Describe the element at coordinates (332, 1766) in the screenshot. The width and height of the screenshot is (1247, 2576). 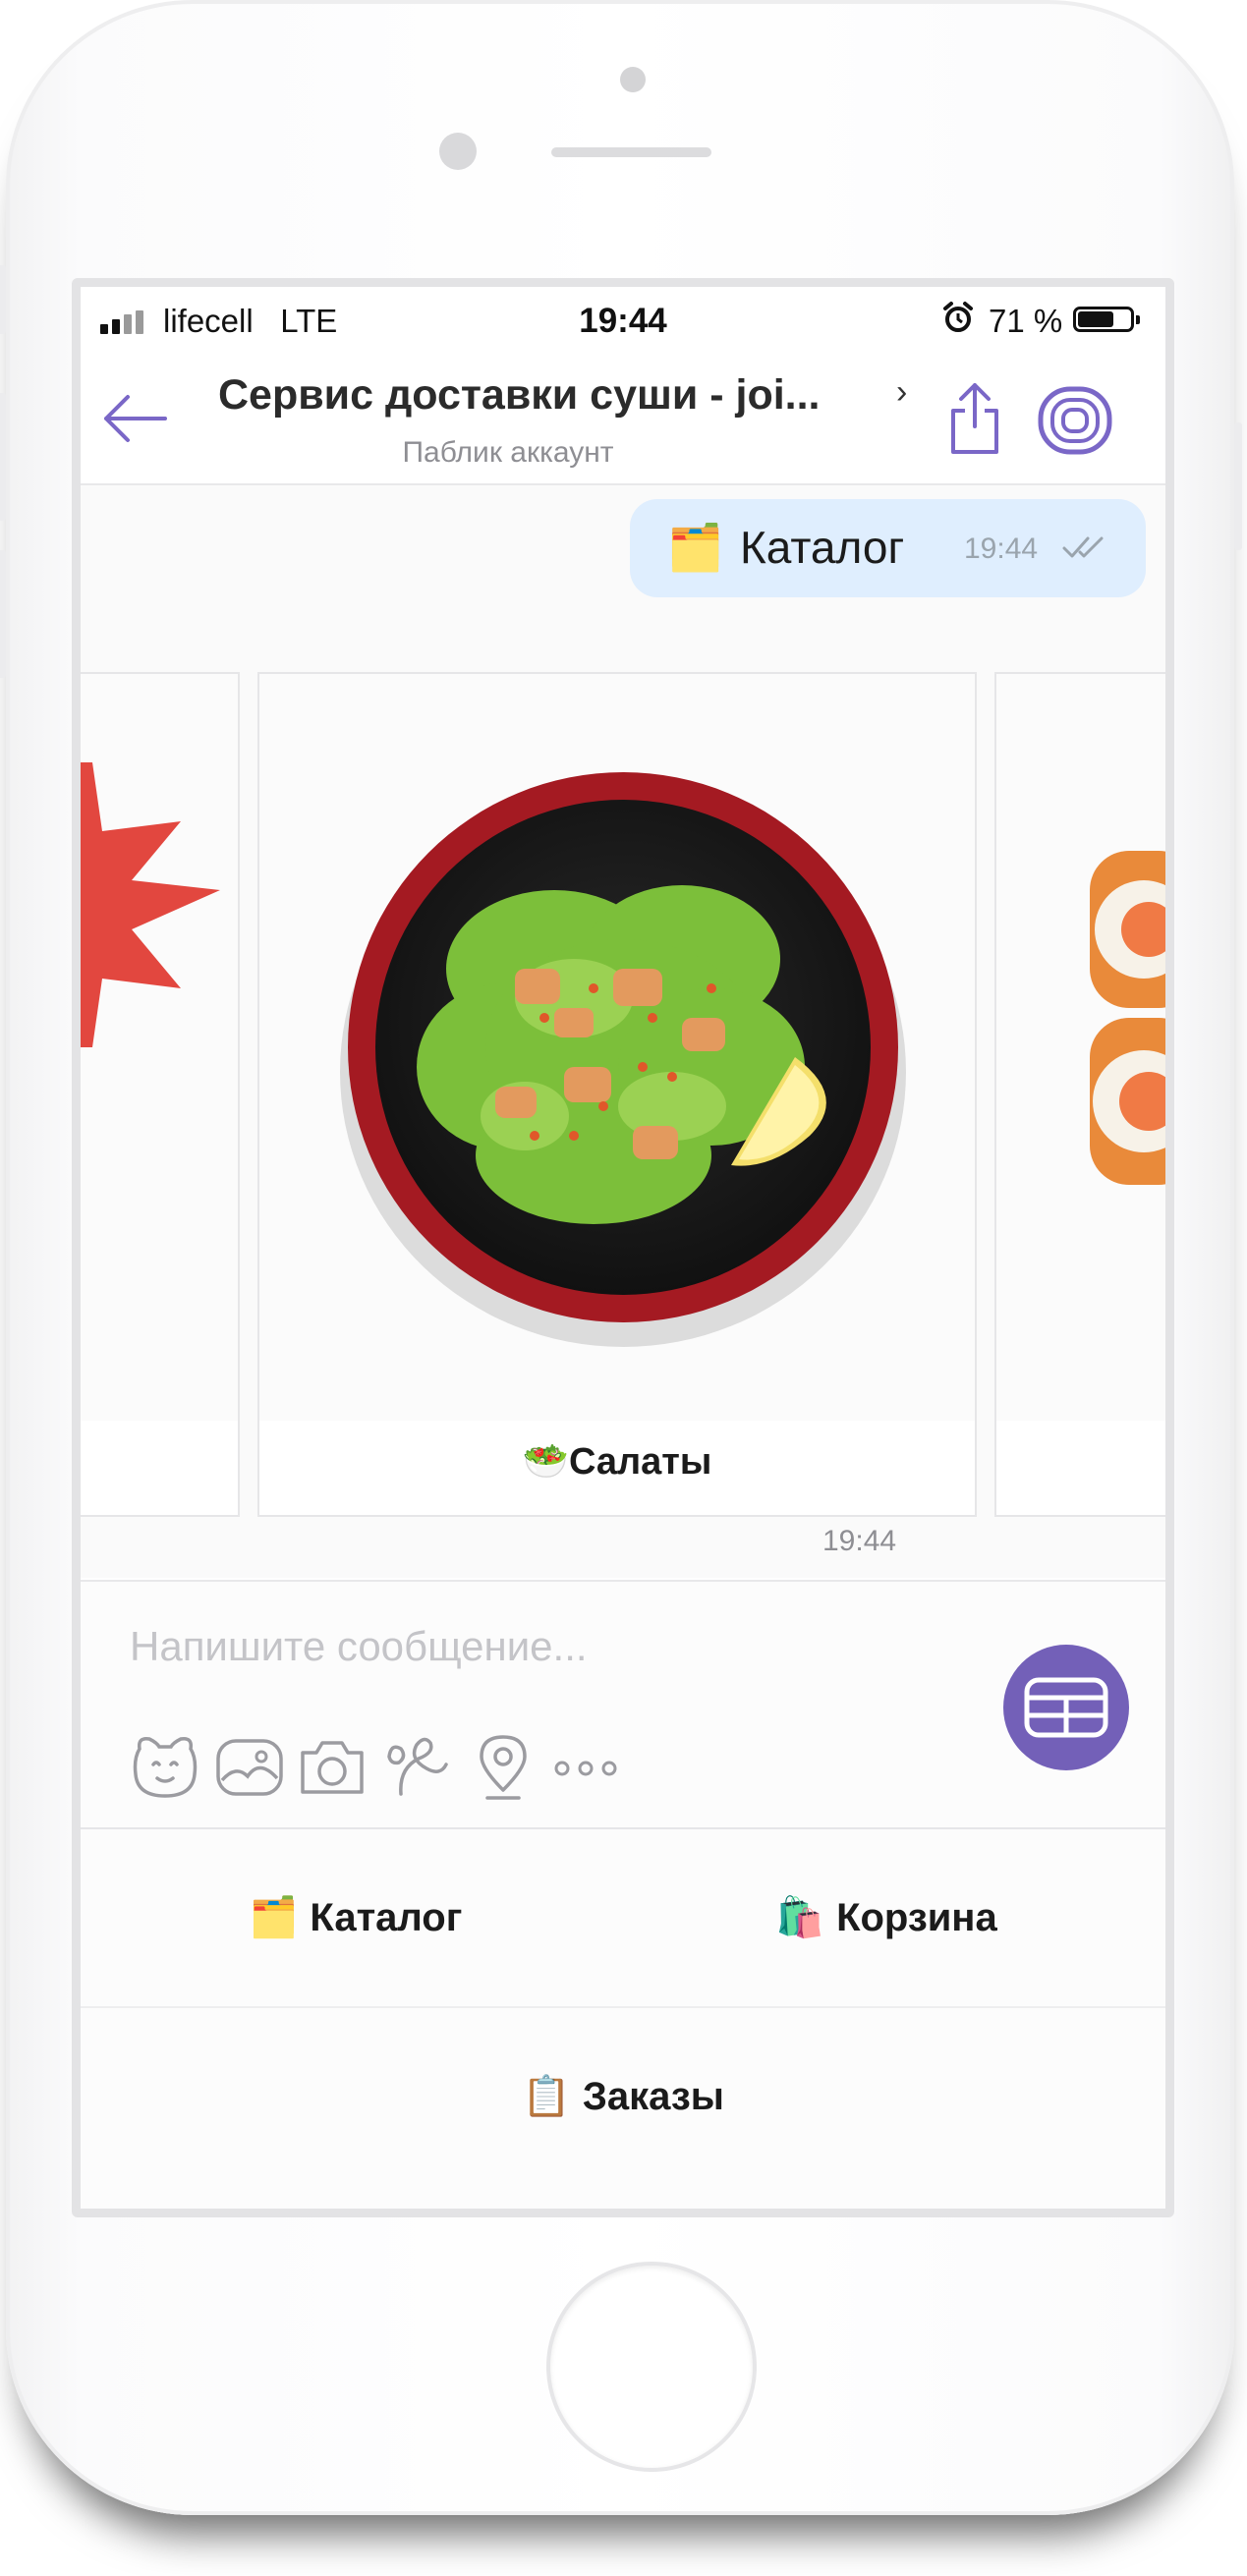
I see `camera-icon` at that location.